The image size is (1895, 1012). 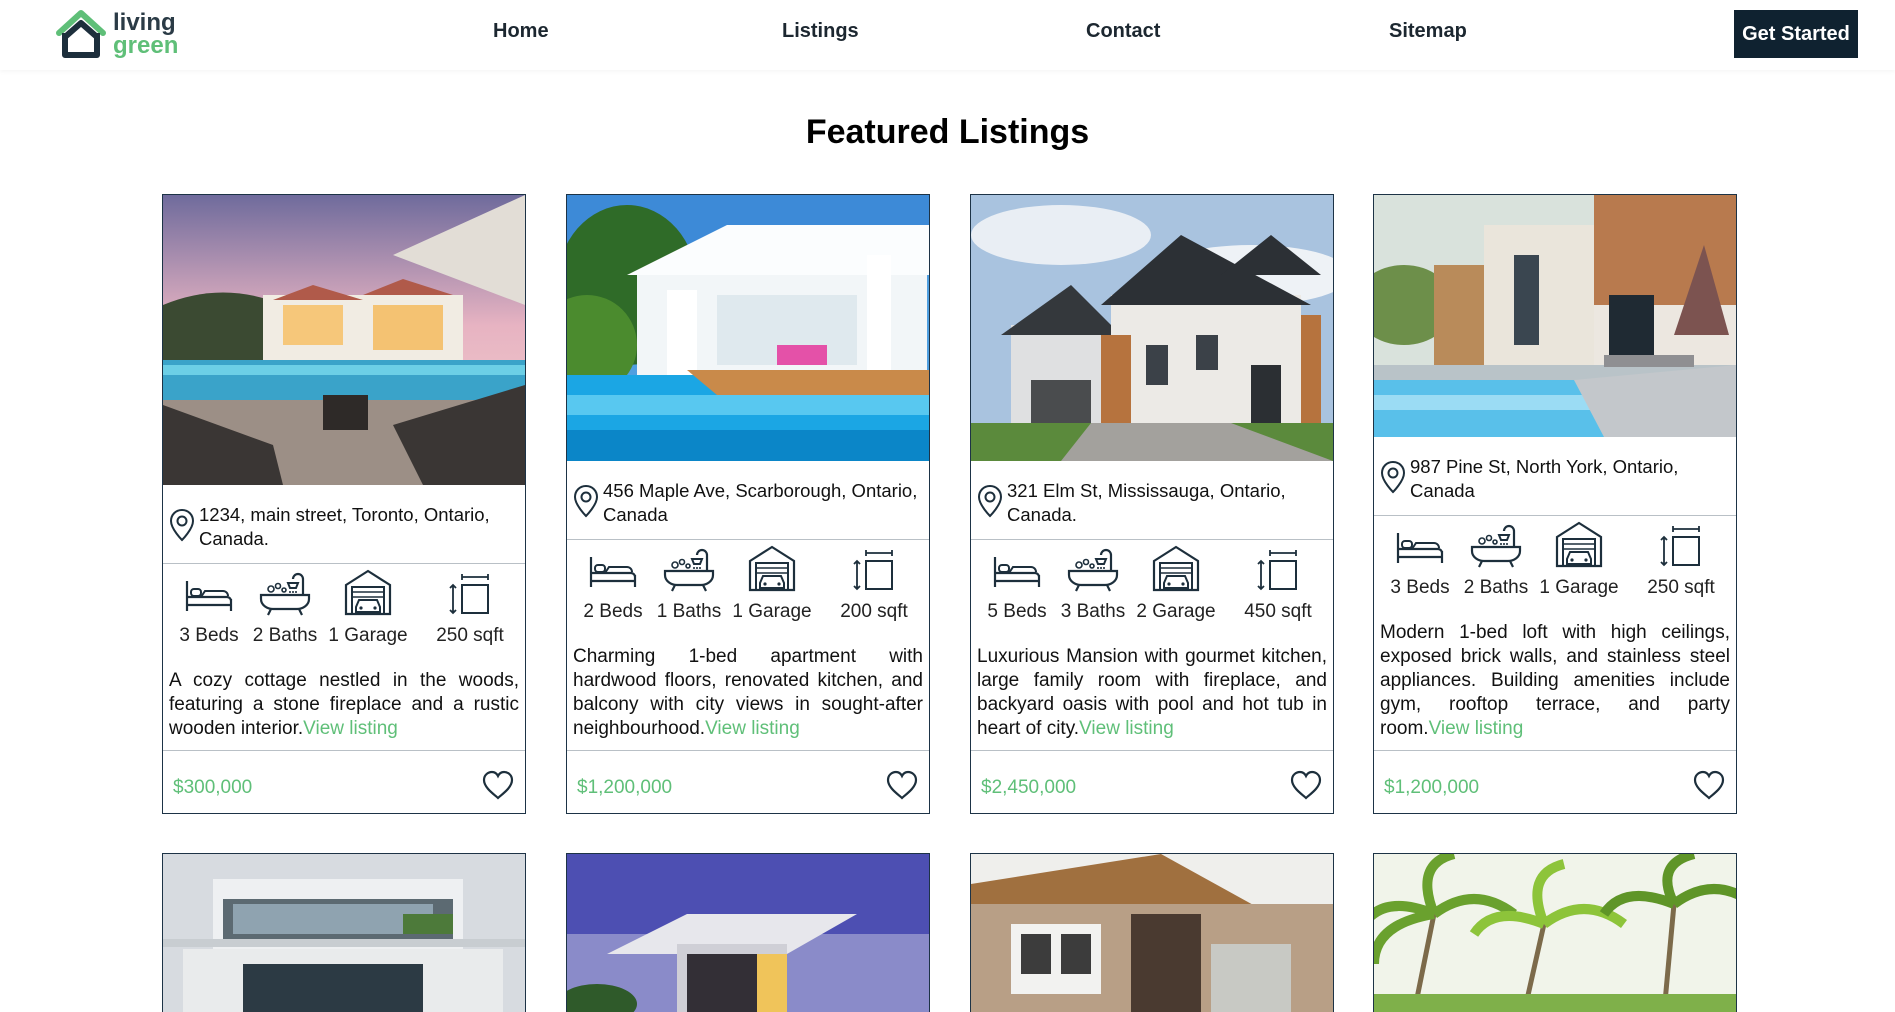 What do you see at coordinates (1544, 478) in the screenshot?
I see `listing-address: 987 Pine St, North York, Ontario, Canada` at bounding box center [1544, 478].